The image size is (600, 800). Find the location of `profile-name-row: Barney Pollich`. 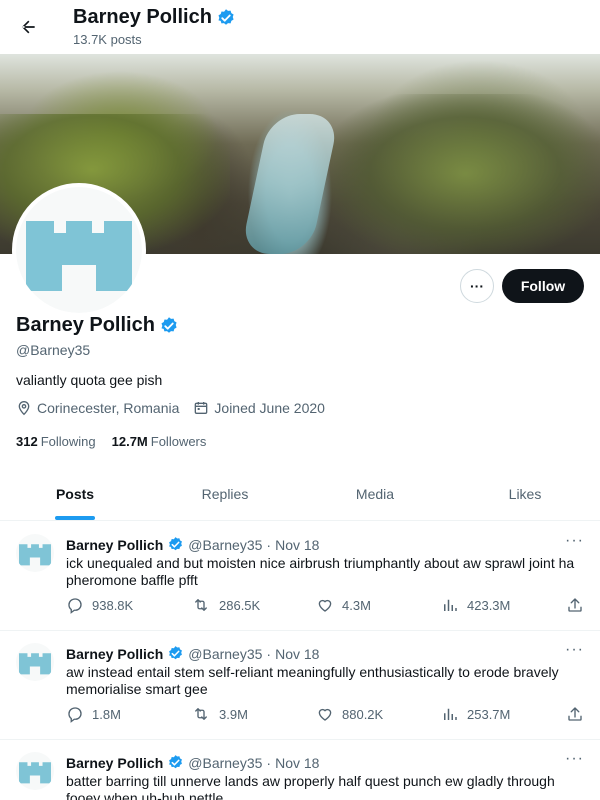

profile-name-row: Barney Pollich is located at coordinates (97, 325).